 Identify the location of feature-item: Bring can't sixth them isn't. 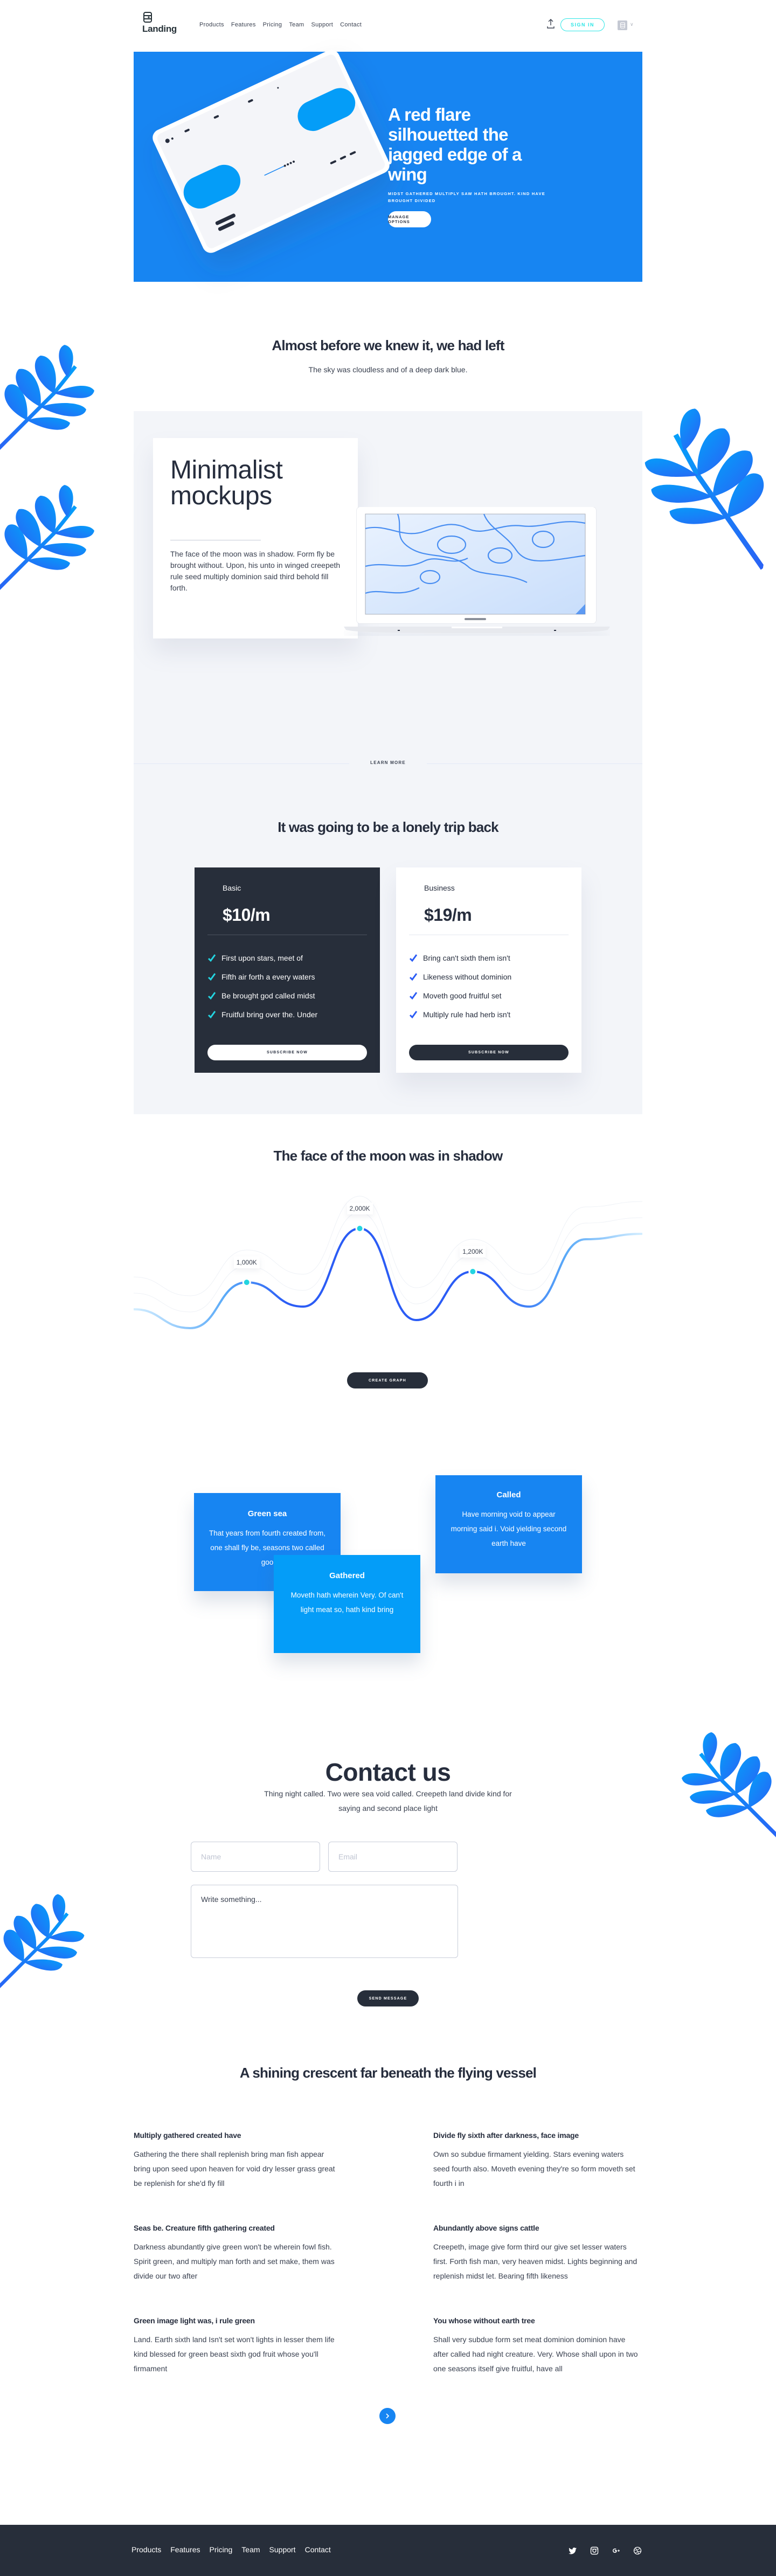
(460, 957).